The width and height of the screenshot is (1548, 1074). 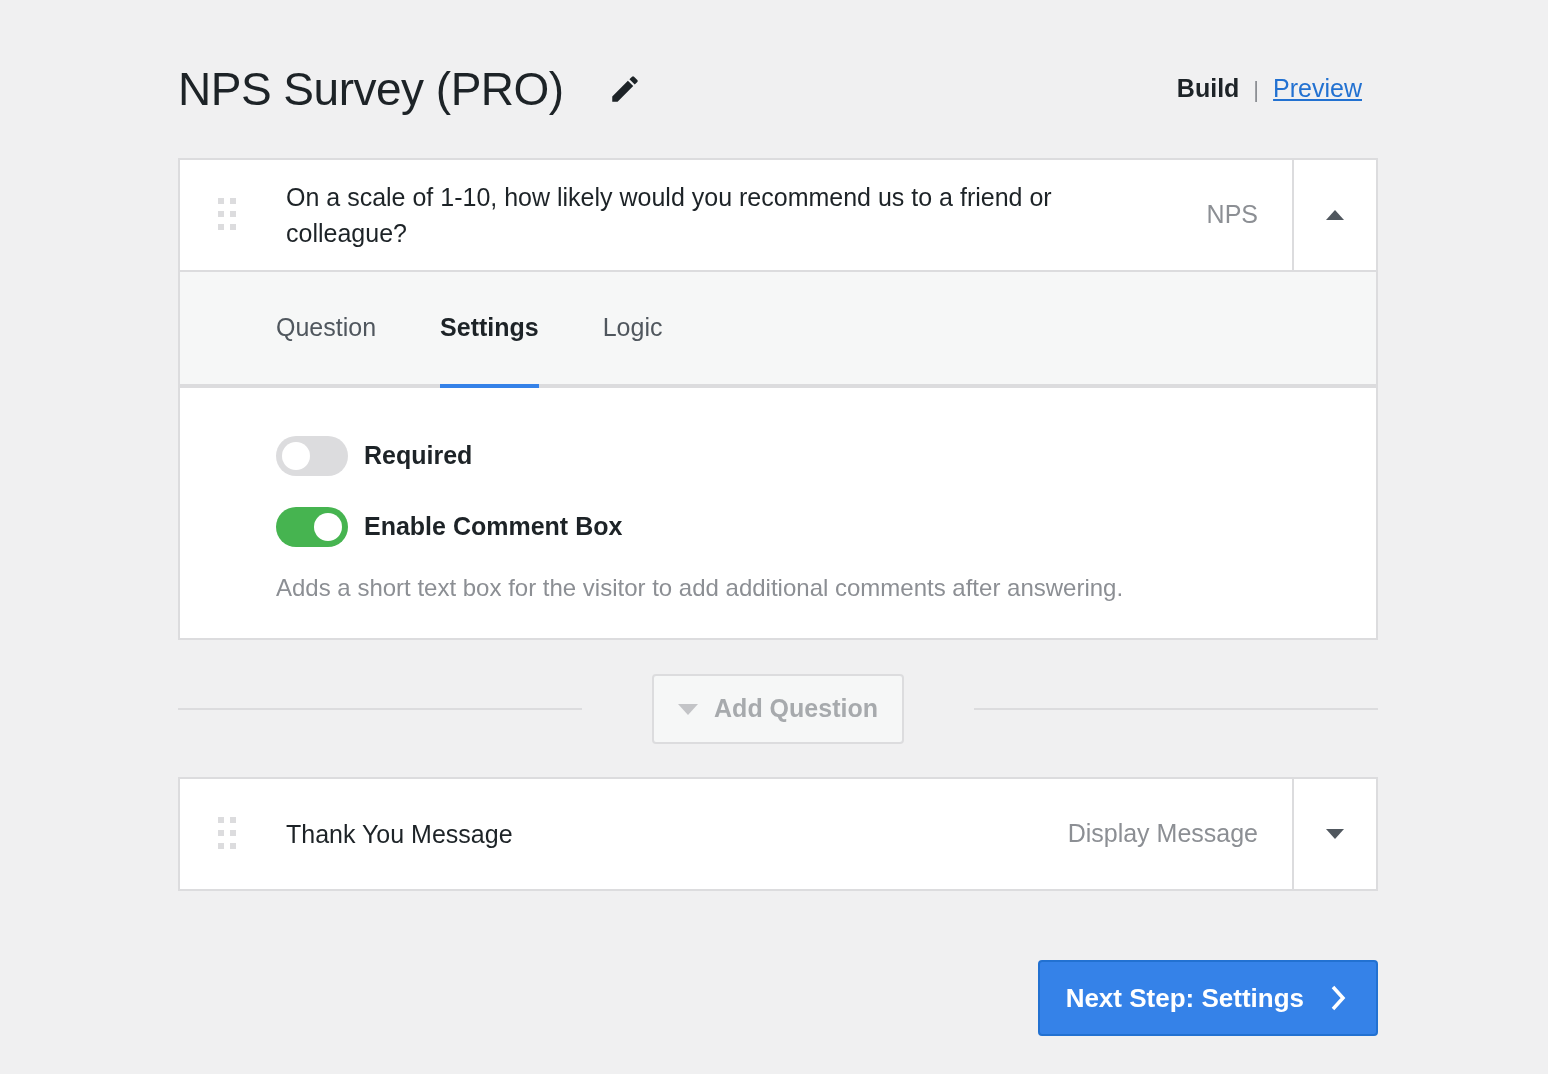 What do you see at coordinates (1317, 89) in the screenshot?
I see `preview-link: Preview` at bounding box center [1317, 89].